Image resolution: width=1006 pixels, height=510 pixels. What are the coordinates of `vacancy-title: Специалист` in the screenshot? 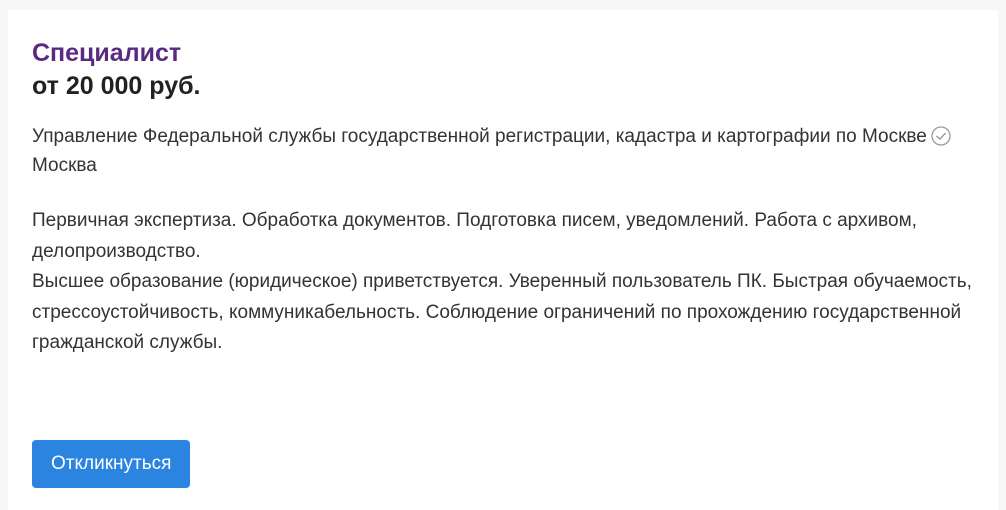 It's located at (515, 53).